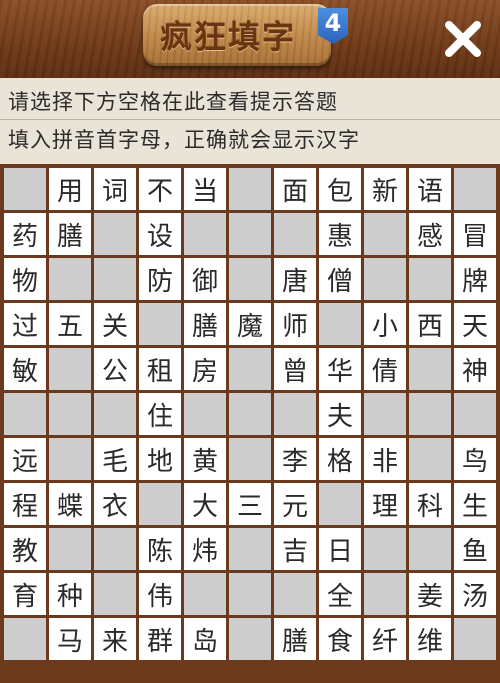 The image size is (500, 683). Describe the element at coordinates (475, 594) in the screenshot. I see `grid-cell-filled: 汤` at that location.